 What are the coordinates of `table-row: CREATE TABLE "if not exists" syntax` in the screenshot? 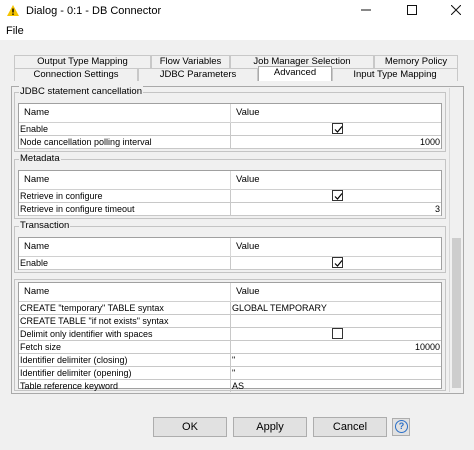 It's located at (230, 321).